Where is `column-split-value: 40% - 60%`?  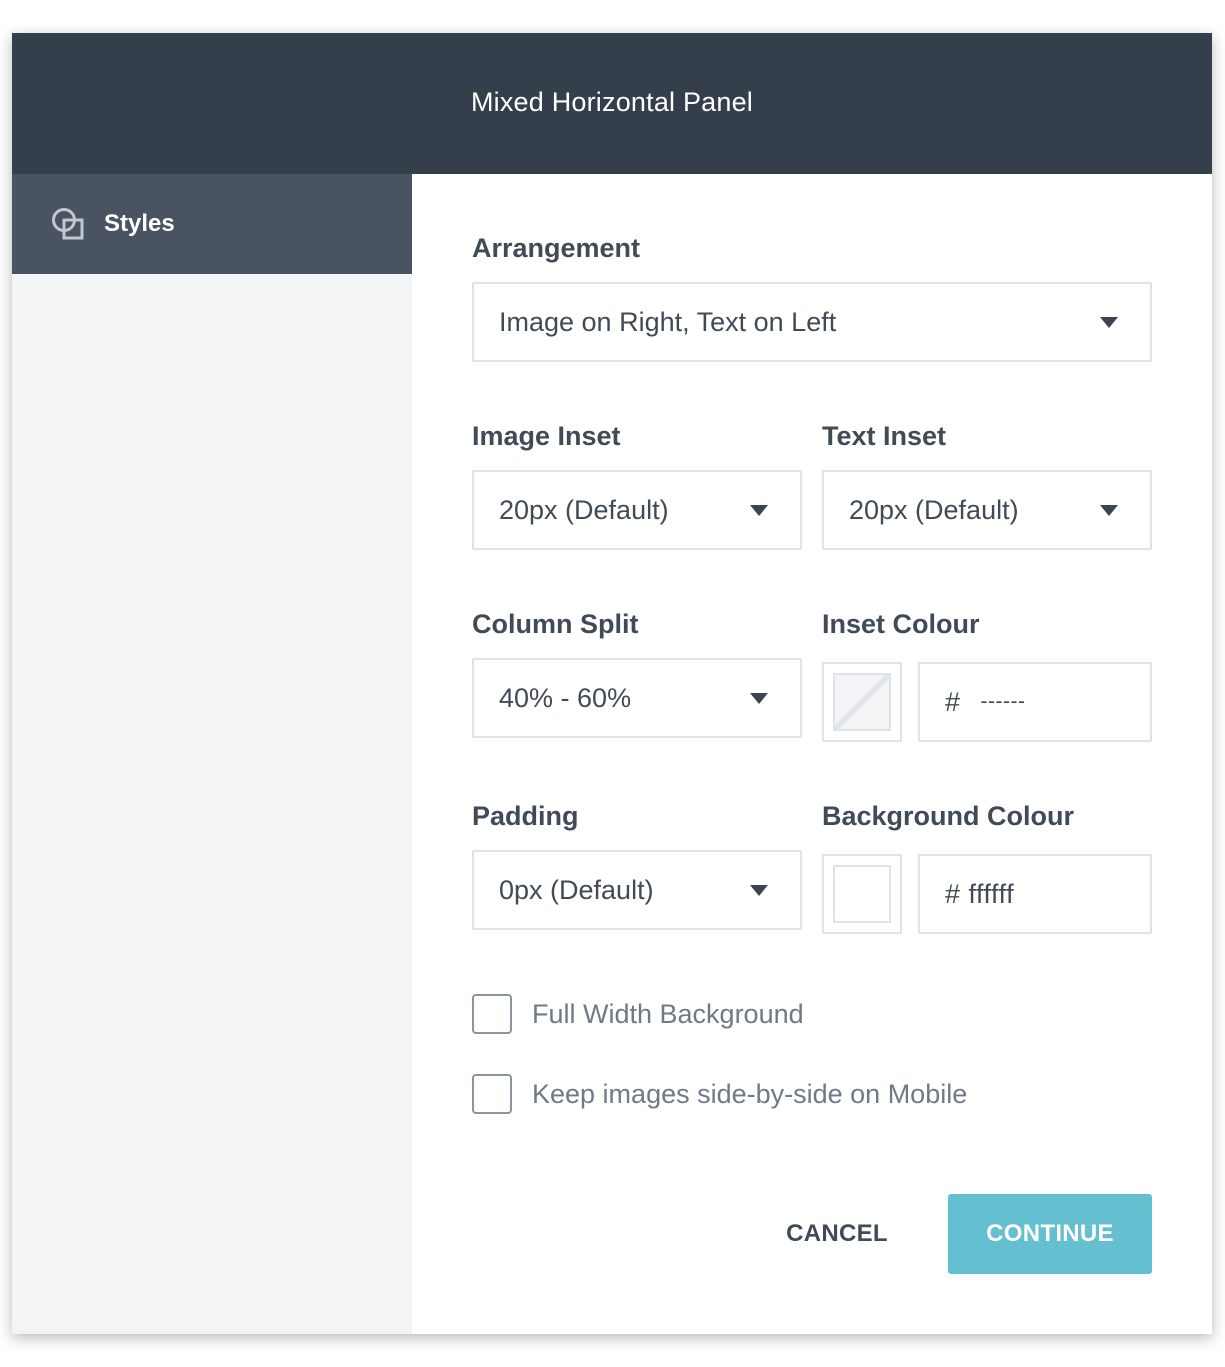 column-split-value: 40% - 60% is located at coordinates (565, 698).